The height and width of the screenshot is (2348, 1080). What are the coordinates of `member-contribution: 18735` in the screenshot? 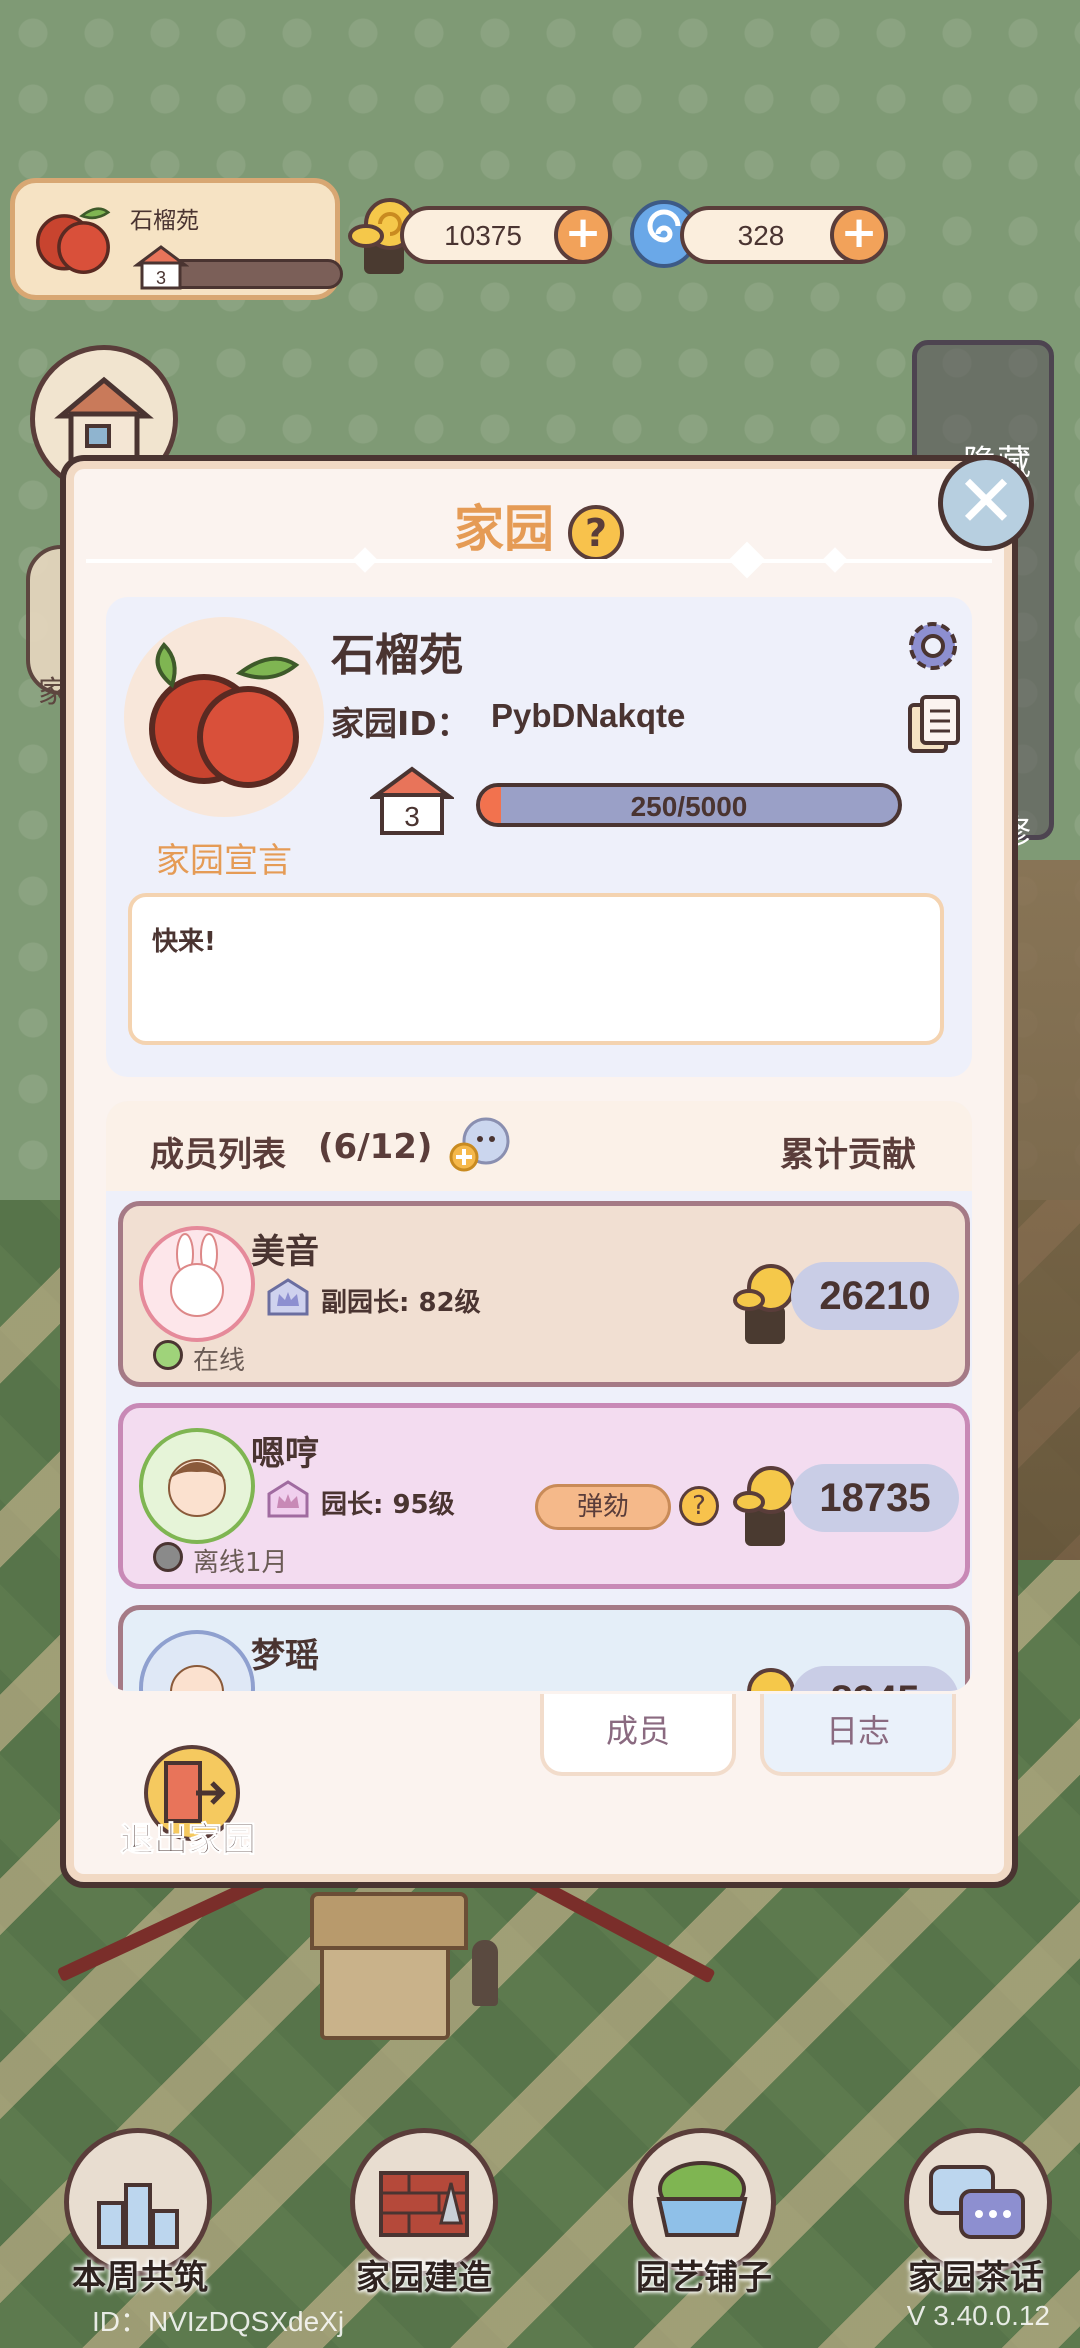 It's located at (875, 1498).